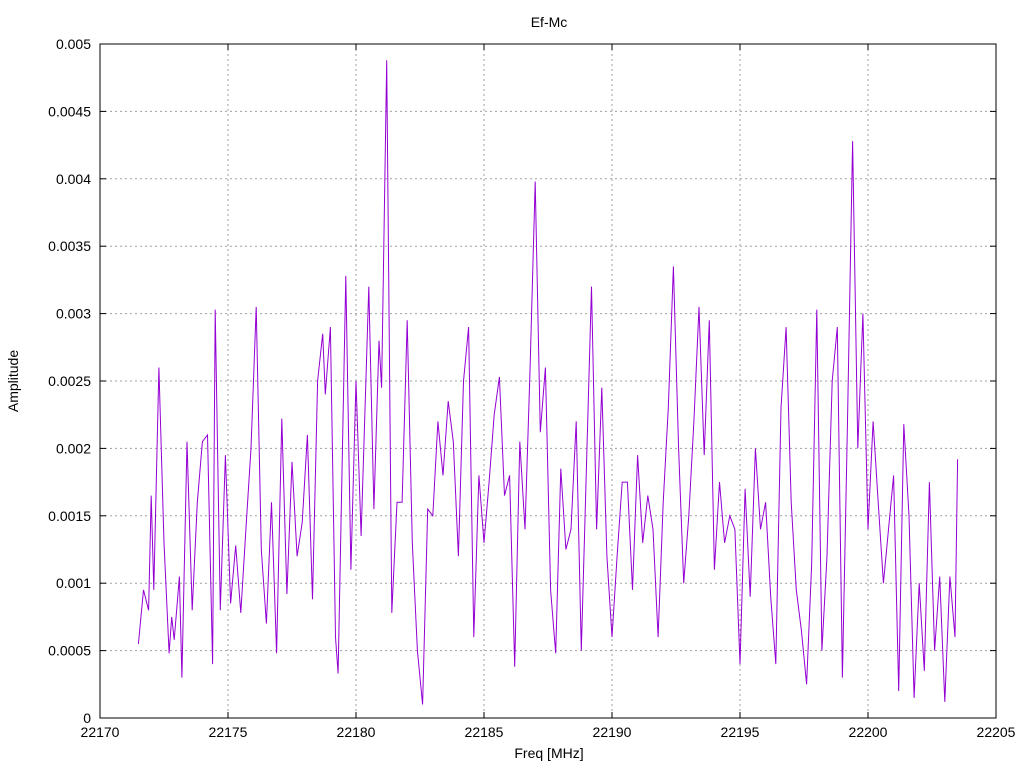 Image resolution: width=1024 pixels, height=768 pixels. Describe the element at coordinates (87, 718) in the screenshot. I see `y-tick-label: 0` at that location.